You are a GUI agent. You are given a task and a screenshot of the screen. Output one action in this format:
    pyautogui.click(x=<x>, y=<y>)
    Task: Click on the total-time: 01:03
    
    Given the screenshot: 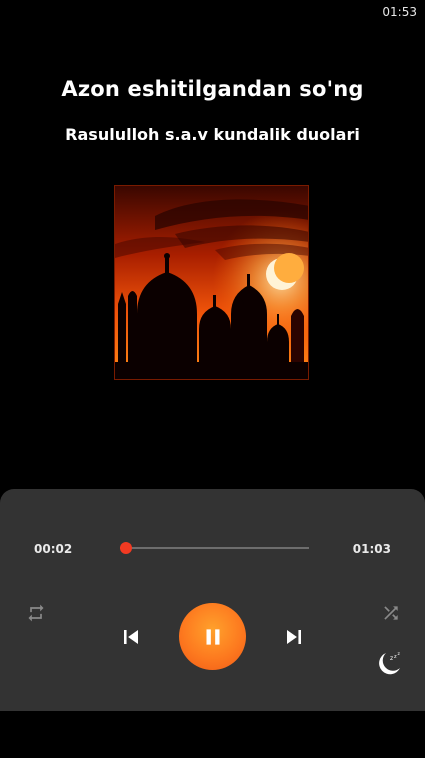 What is the action you would take?
    pyautogui.click(x=371, y=549)
    